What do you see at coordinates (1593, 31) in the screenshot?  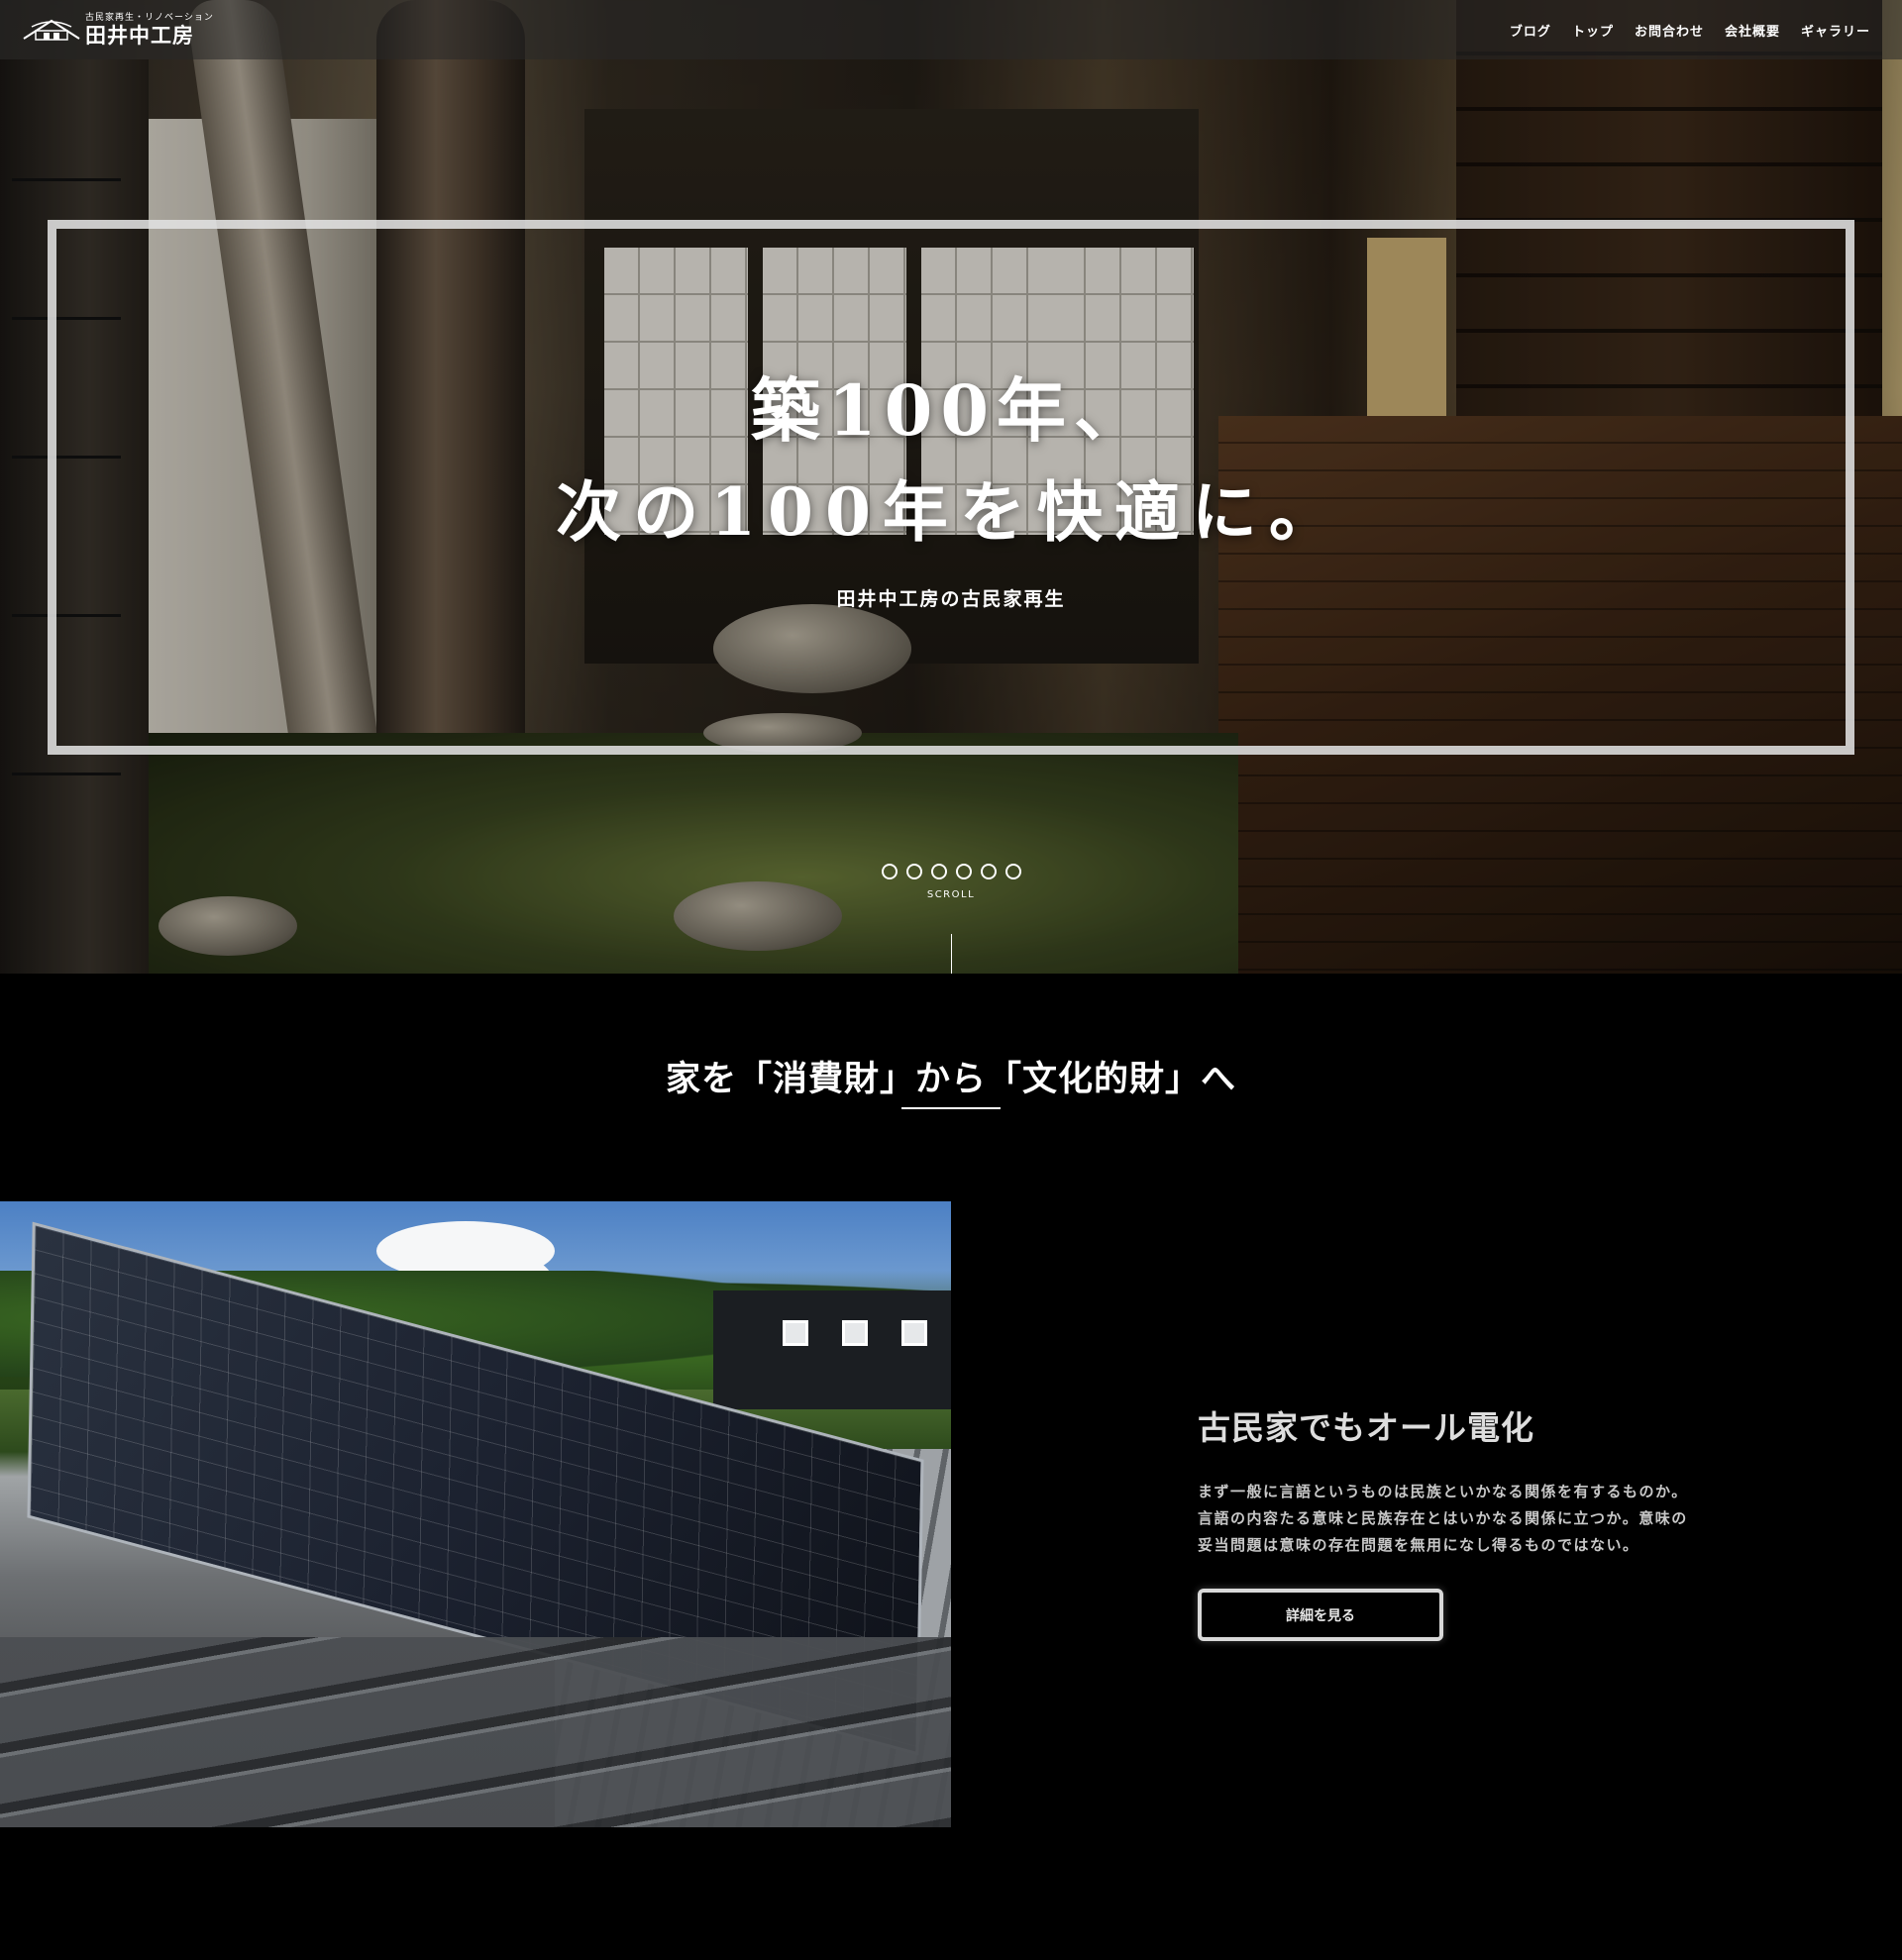 I see `nav-top: トップ` at bounding box center [1593, 31].